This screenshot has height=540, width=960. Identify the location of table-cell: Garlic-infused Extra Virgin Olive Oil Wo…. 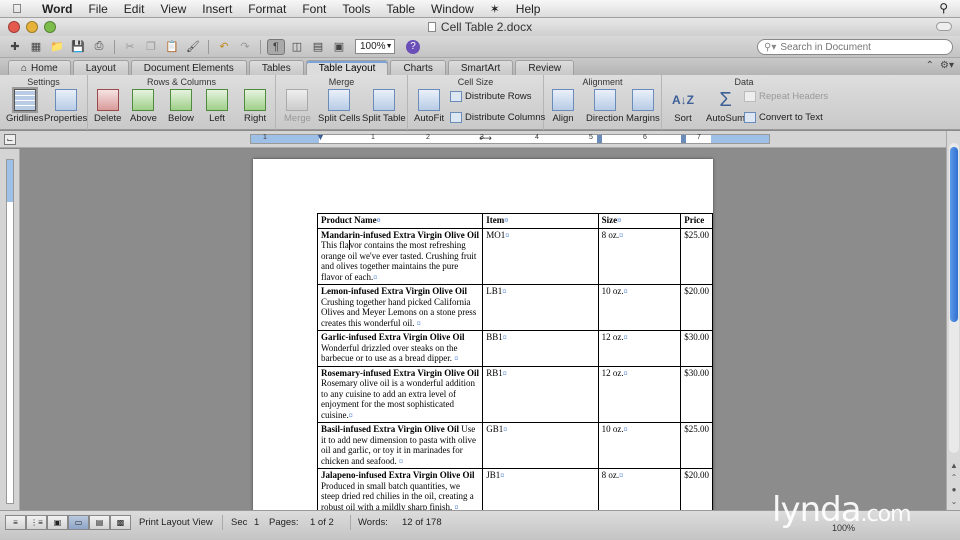
(400, 348).